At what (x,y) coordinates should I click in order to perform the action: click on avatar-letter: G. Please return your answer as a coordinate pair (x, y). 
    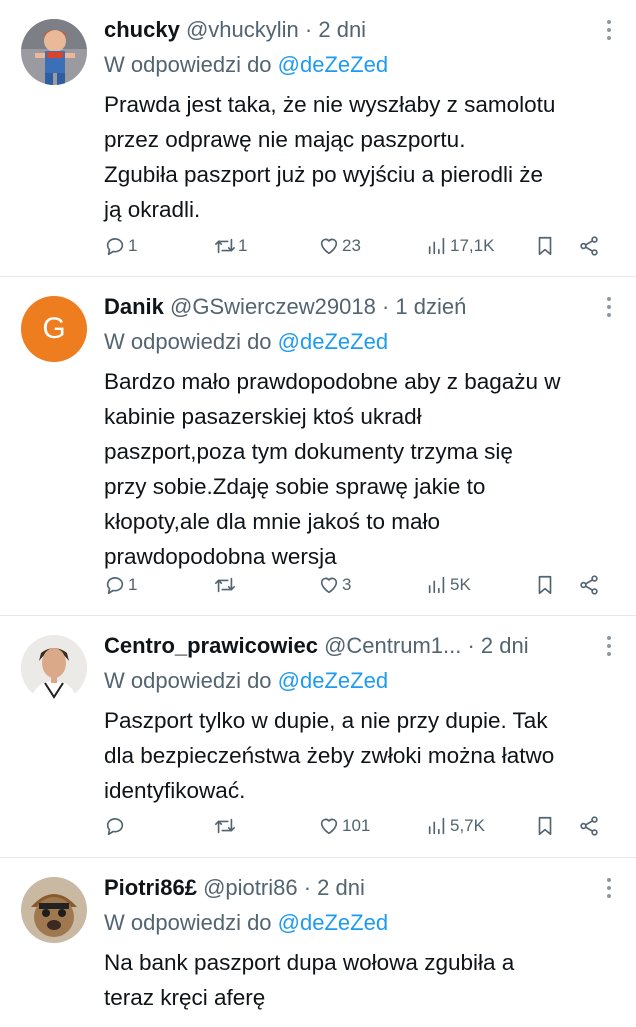
    Looking at the image, I should click on (54, 328).